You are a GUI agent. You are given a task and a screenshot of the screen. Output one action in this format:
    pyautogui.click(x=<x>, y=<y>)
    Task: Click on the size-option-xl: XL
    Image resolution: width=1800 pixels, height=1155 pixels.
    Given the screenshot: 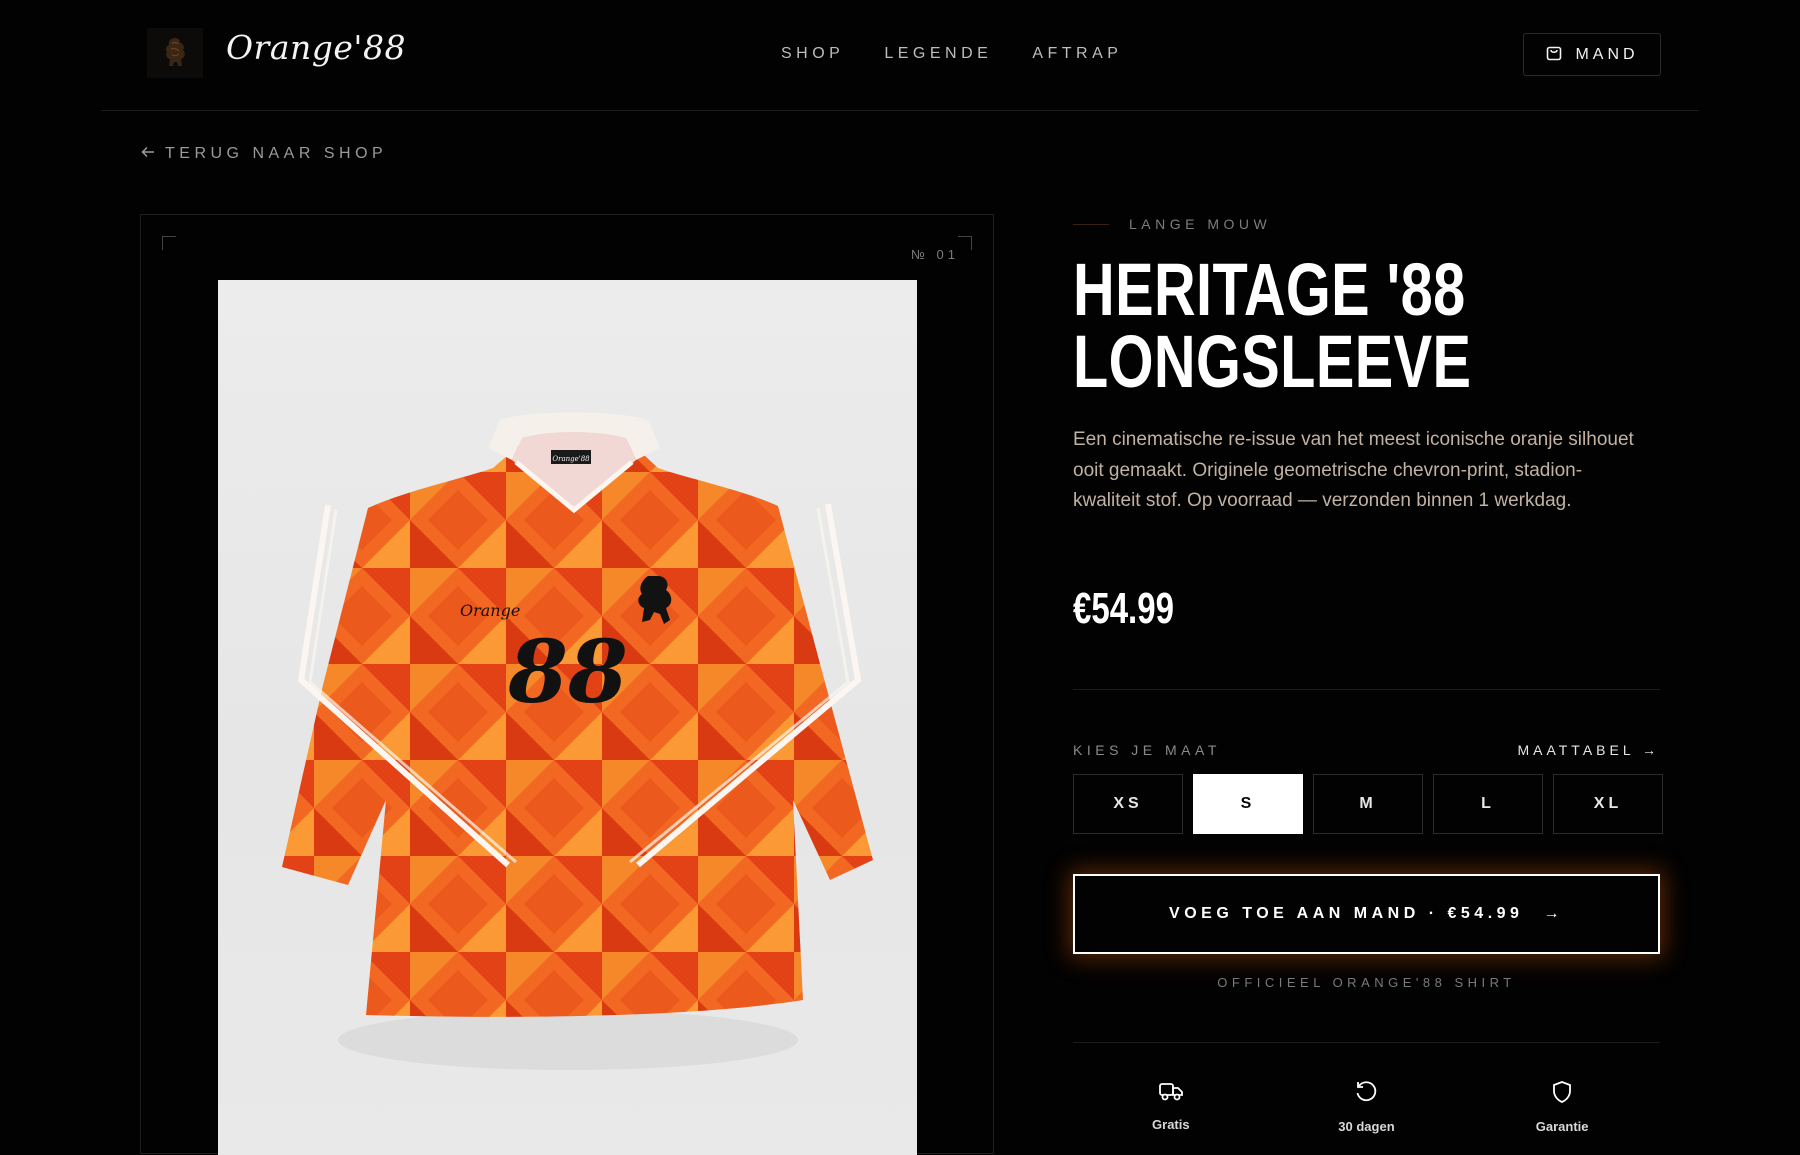 What is the action you would take?
    pyautogui.click(x=1608, y=804)
    